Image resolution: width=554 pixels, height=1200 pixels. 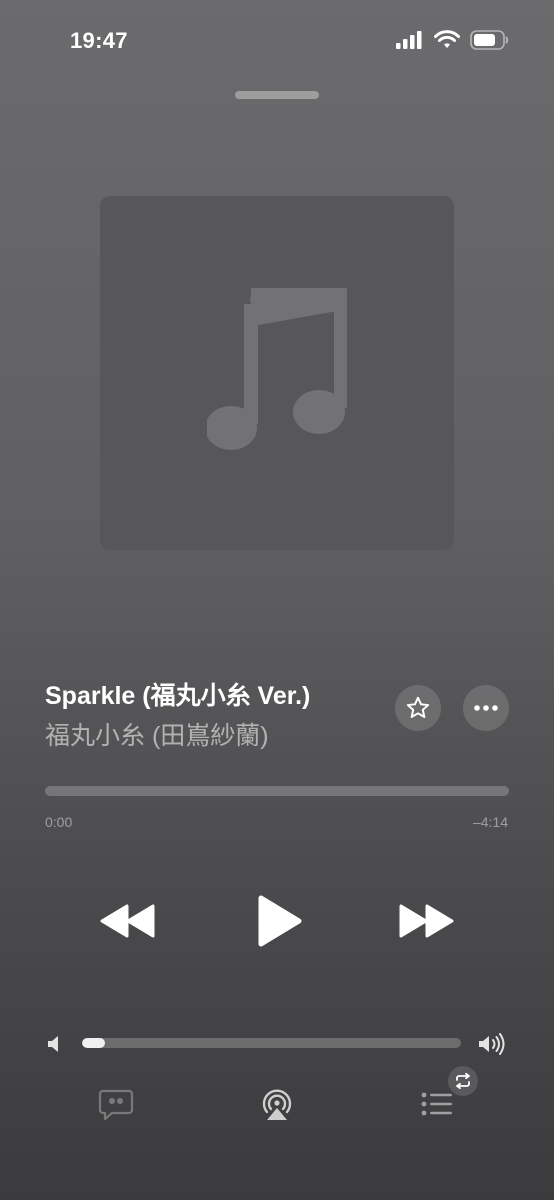 I want to click on remaining-time: –4:14, so click(x=490, y=822).